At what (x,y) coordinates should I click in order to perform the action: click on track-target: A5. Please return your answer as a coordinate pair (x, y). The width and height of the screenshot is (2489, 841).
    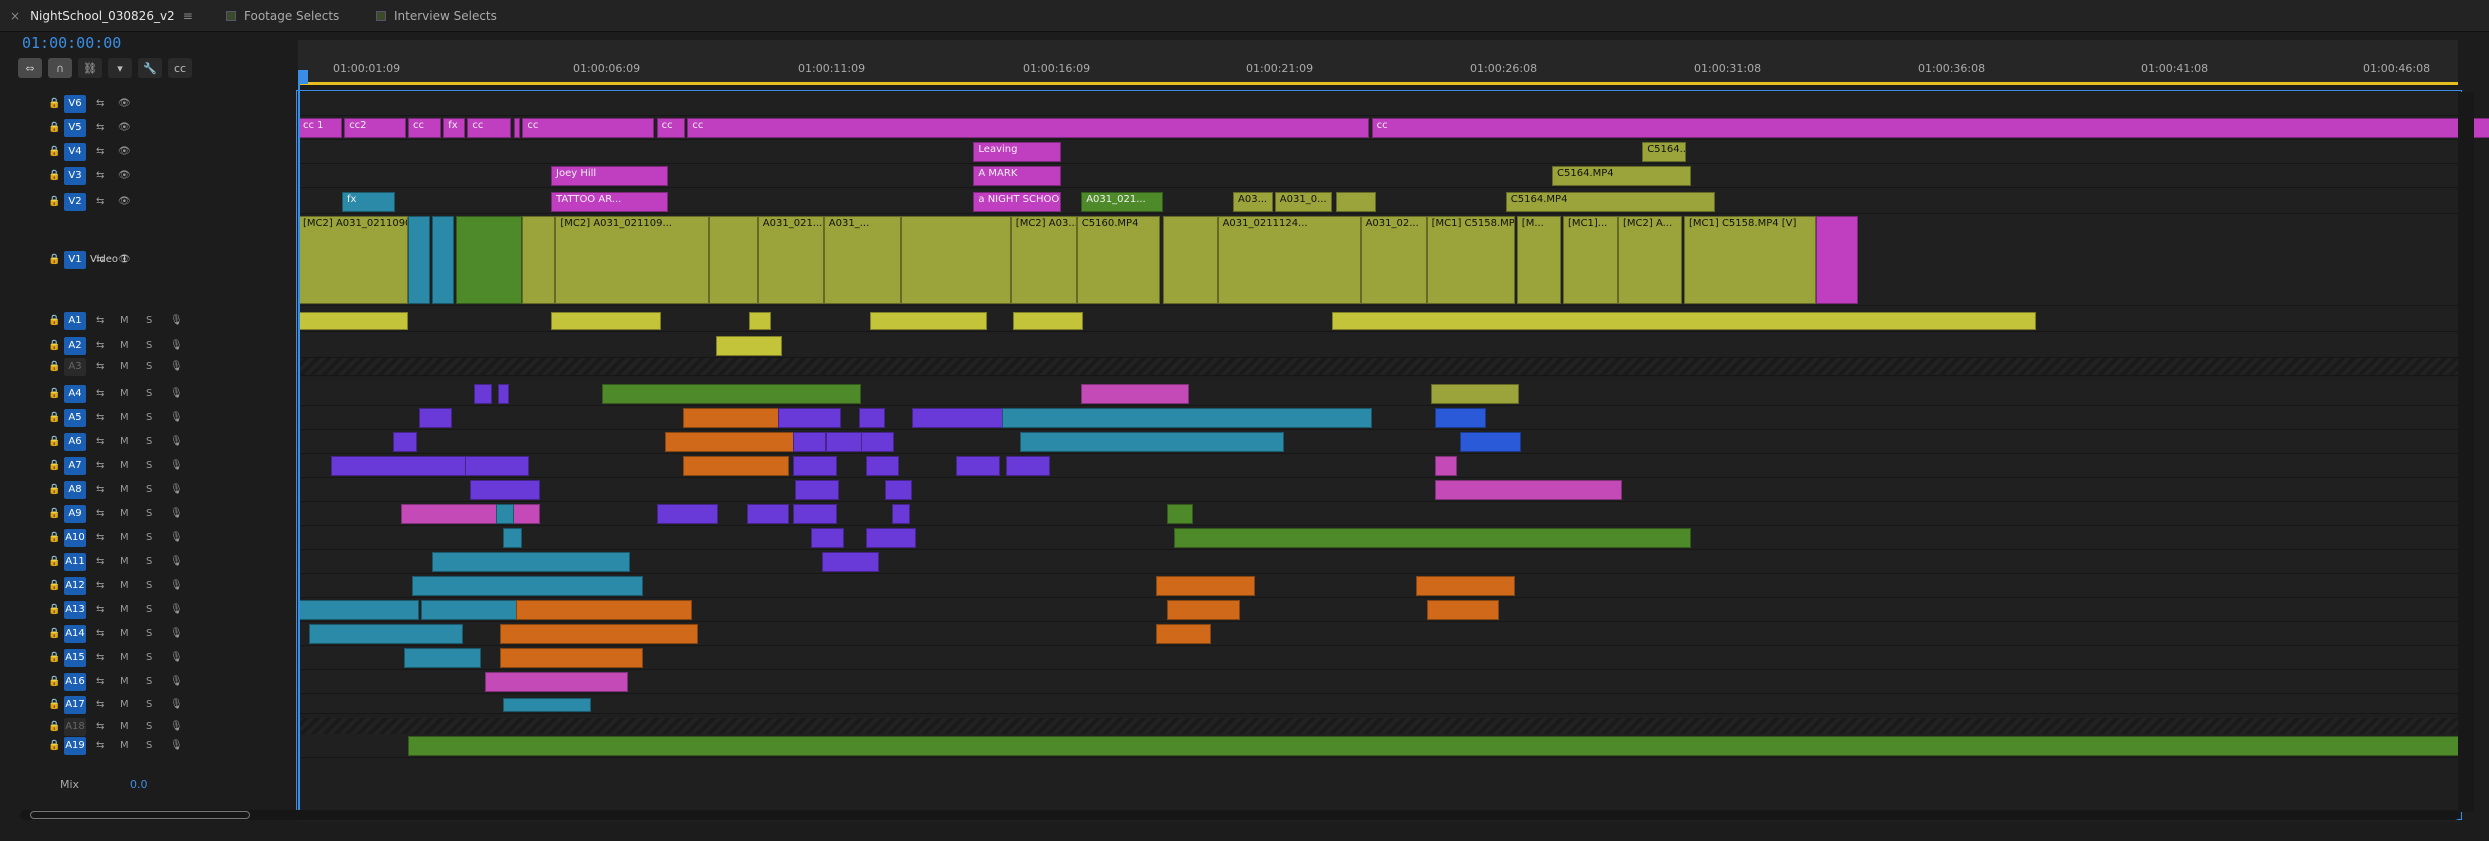
    Looking at the image, I should click on (75, 418).